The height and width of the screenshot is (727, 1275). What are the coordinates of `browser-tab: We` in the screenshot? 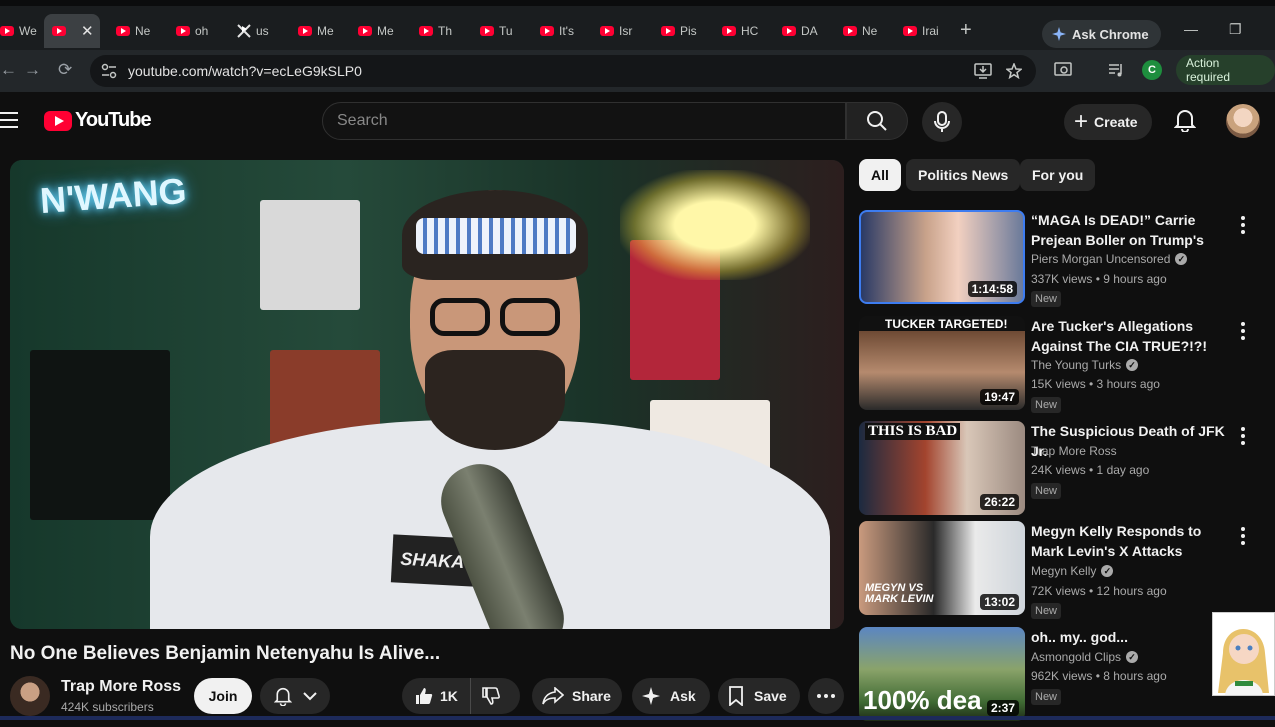 It's located at (20, 31).